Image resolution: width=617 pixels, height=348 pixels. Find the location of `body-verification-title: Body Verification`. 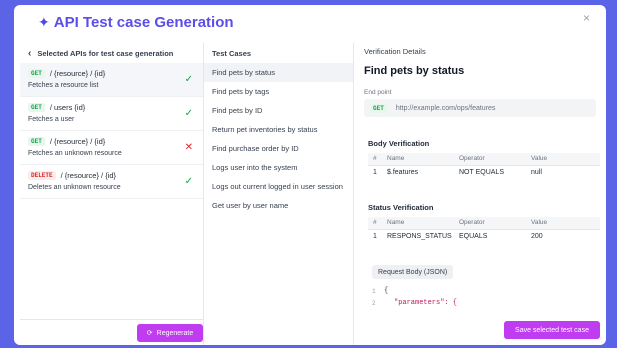

body-verification-title: Body Verification is located at coordinates (399, 143).